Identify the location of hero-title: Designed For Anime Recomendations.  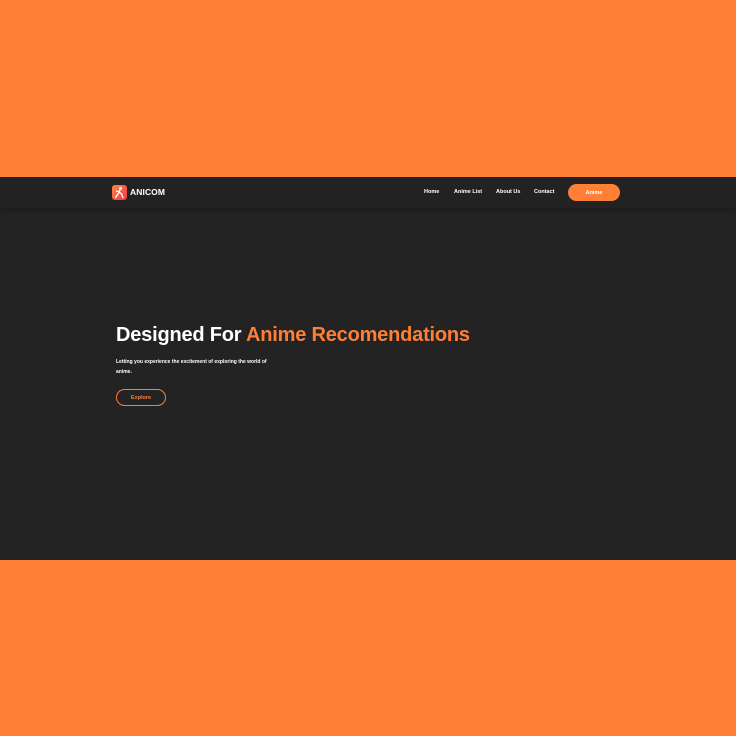
(293, 335).